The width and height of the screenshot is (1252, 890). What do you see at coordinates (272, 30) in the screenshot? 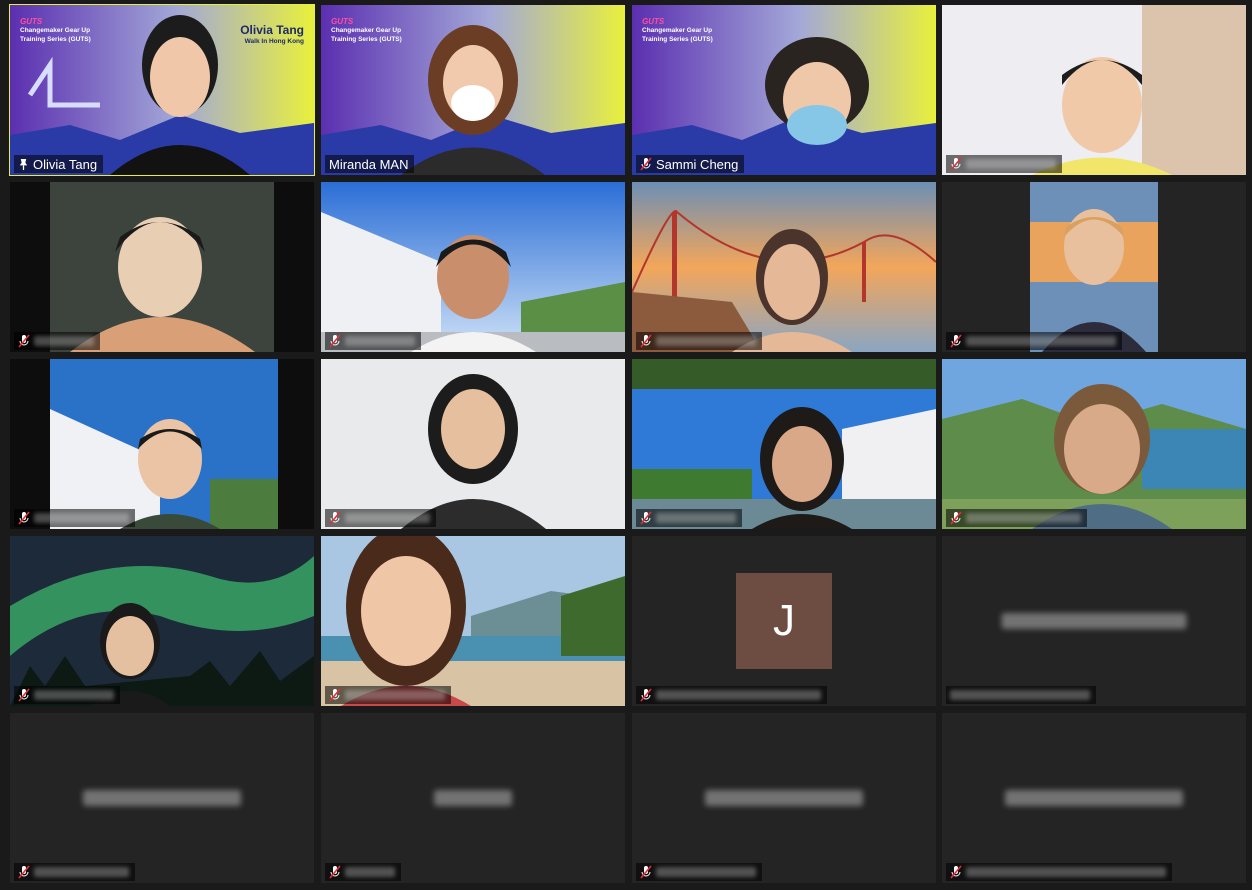
I see `presenter-name-overlay: Olivia Tang` at bounding box center [272, 30].